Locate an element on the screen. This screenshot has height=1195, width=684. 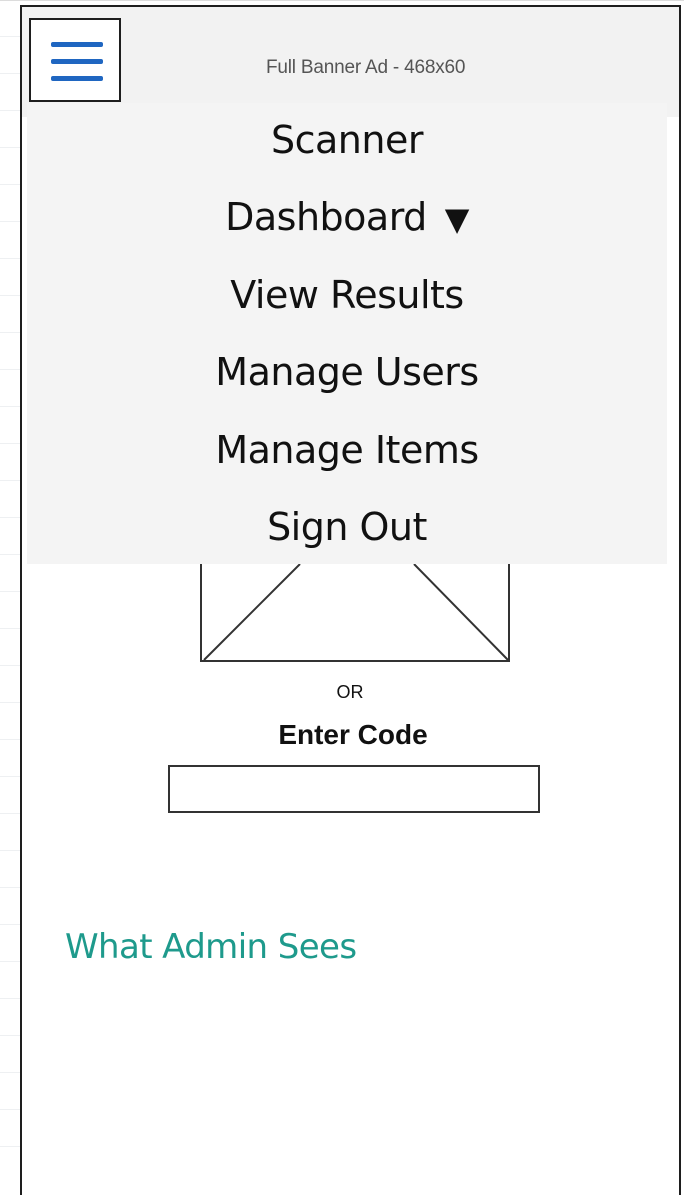
what-admin-sees-link: What Admin Sees is located at coordinates (211, 947).